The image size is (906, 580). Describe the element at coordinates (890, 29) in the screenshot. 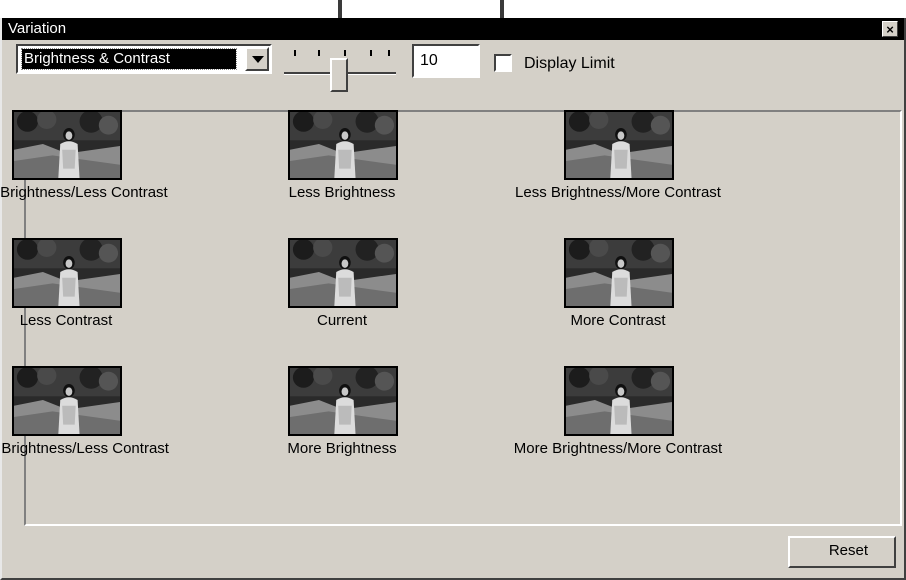

I see `close-icon: ×` at that location.